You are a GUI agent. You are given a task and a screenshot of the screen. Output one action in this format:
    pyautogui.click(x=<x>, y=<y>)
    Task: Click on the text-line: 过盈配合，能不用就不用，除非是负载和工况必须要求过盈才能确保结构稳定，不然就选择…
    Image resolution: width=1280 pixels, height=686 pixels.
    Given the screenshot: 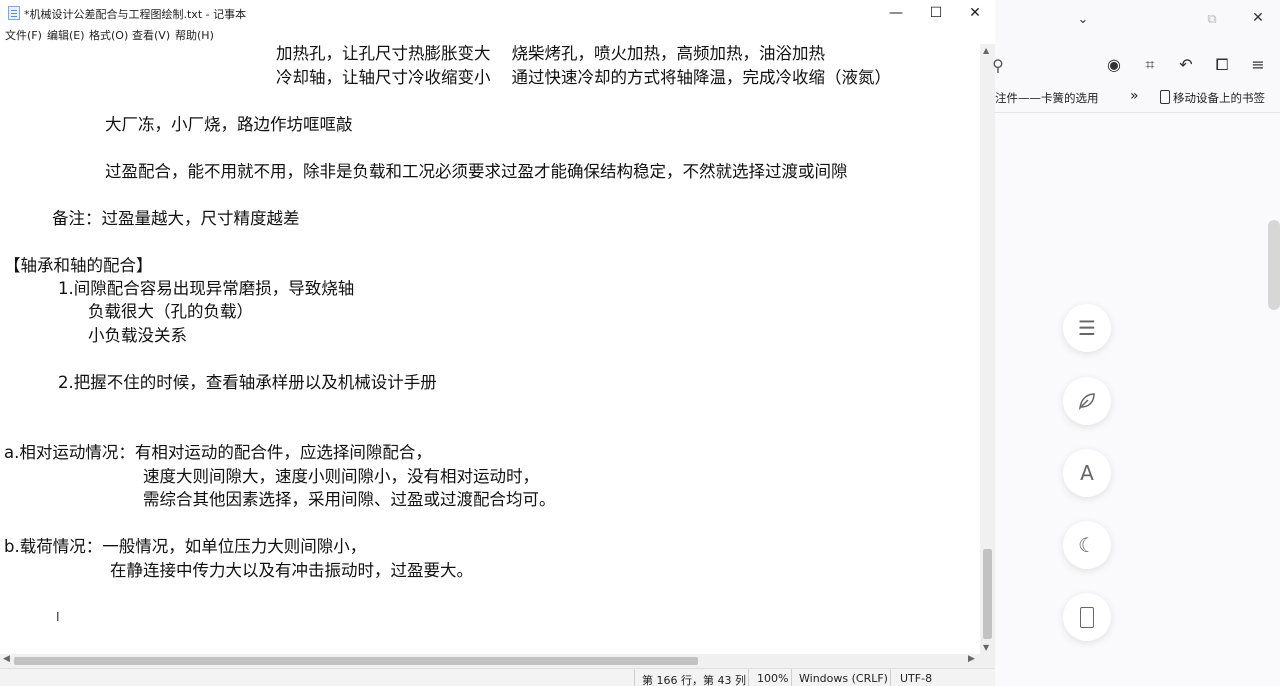 What is the action you would take?
    pyautogui.click(x=476, y=171)
    